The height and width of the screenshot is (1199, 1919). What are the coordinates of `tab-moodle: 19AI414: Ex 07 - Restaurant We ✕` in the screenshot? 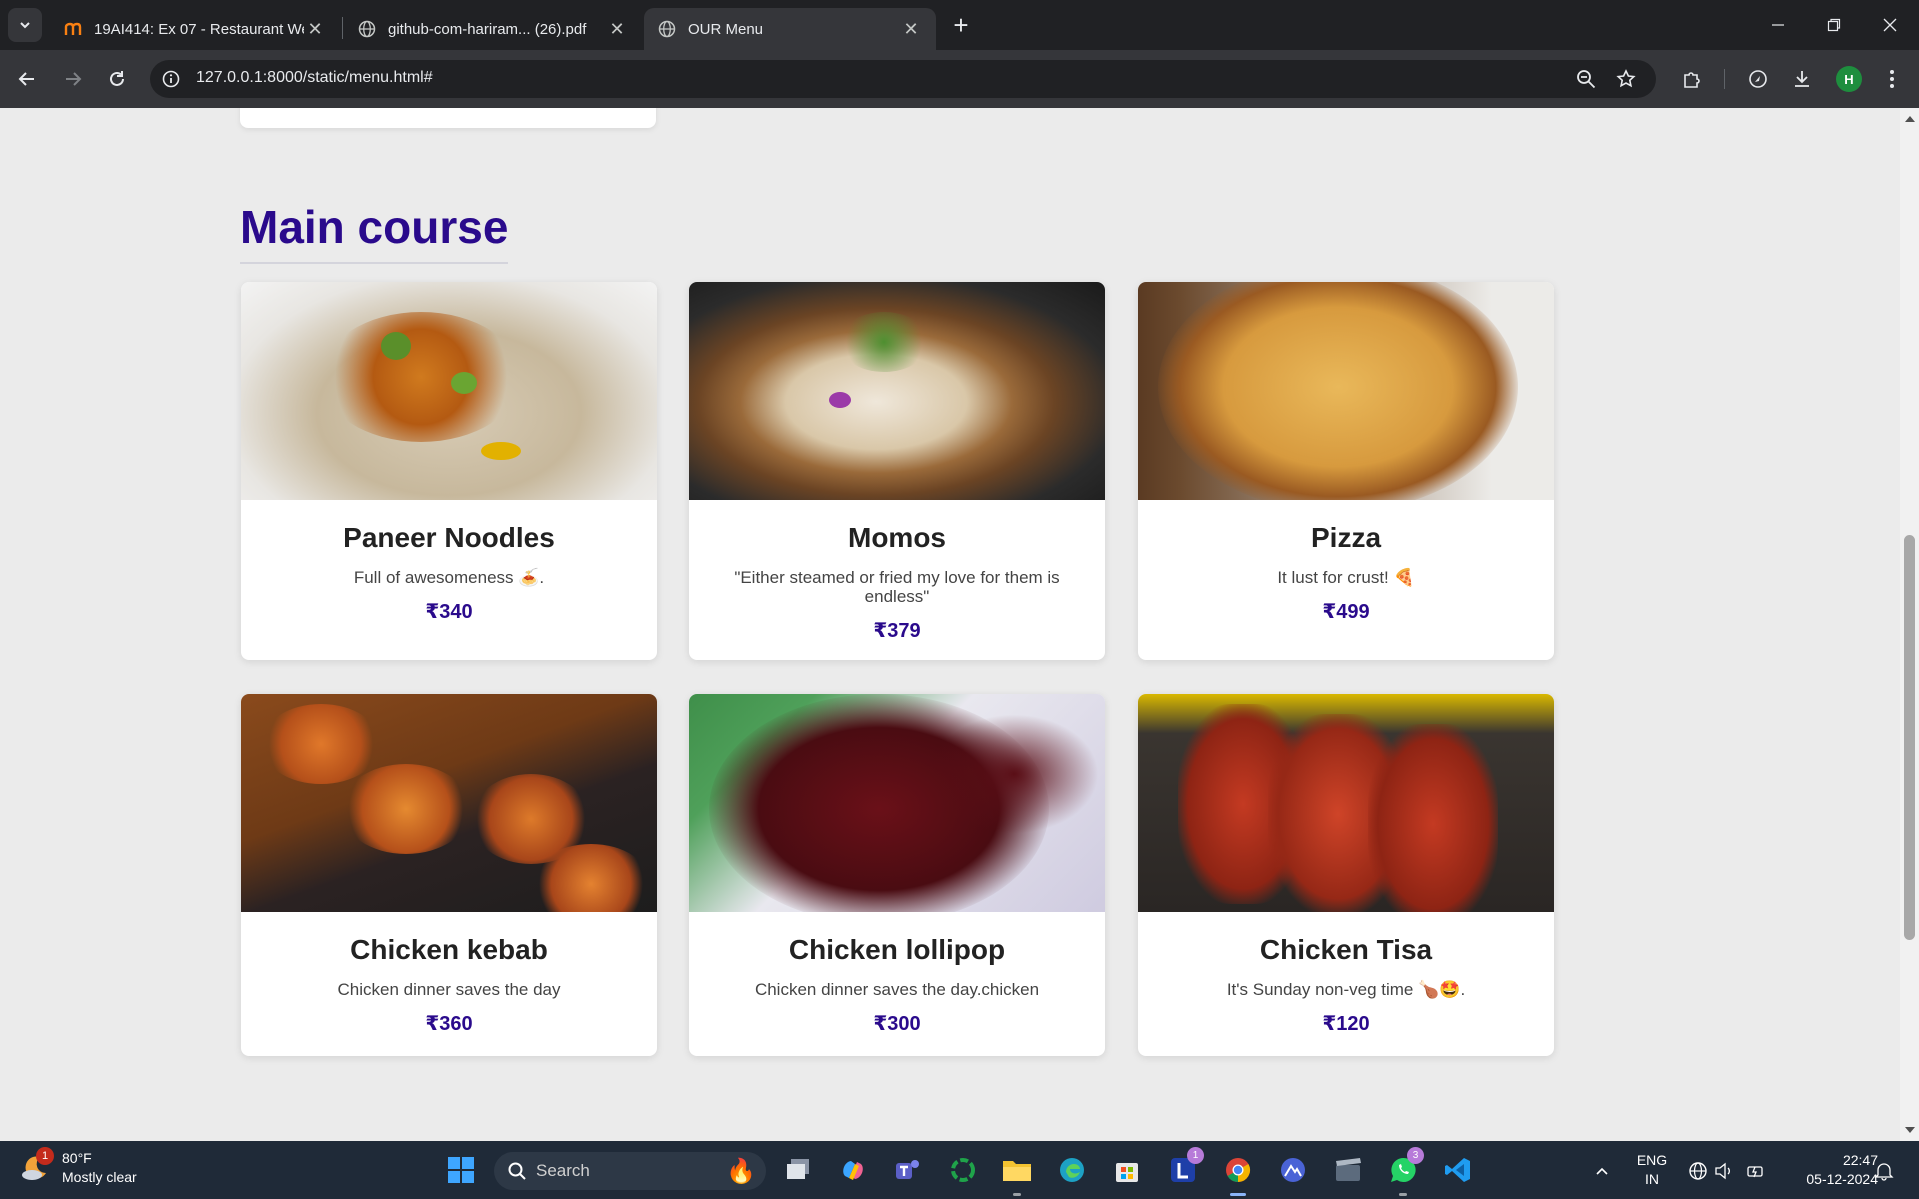 It's located at (195, 29).